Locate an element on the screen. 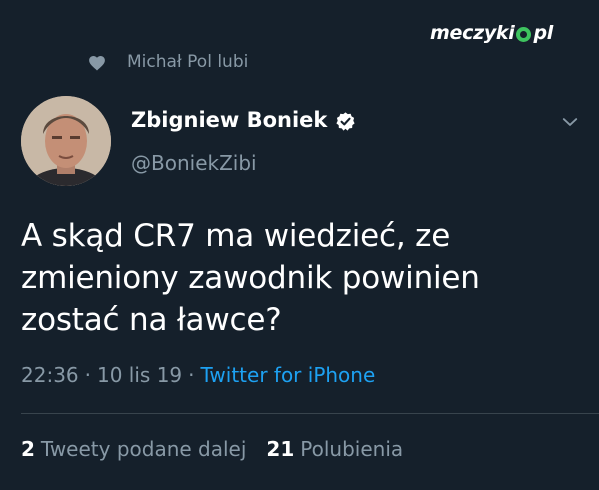 The image size is (599, 490). heart-icon is located at coordinates (97, 63).